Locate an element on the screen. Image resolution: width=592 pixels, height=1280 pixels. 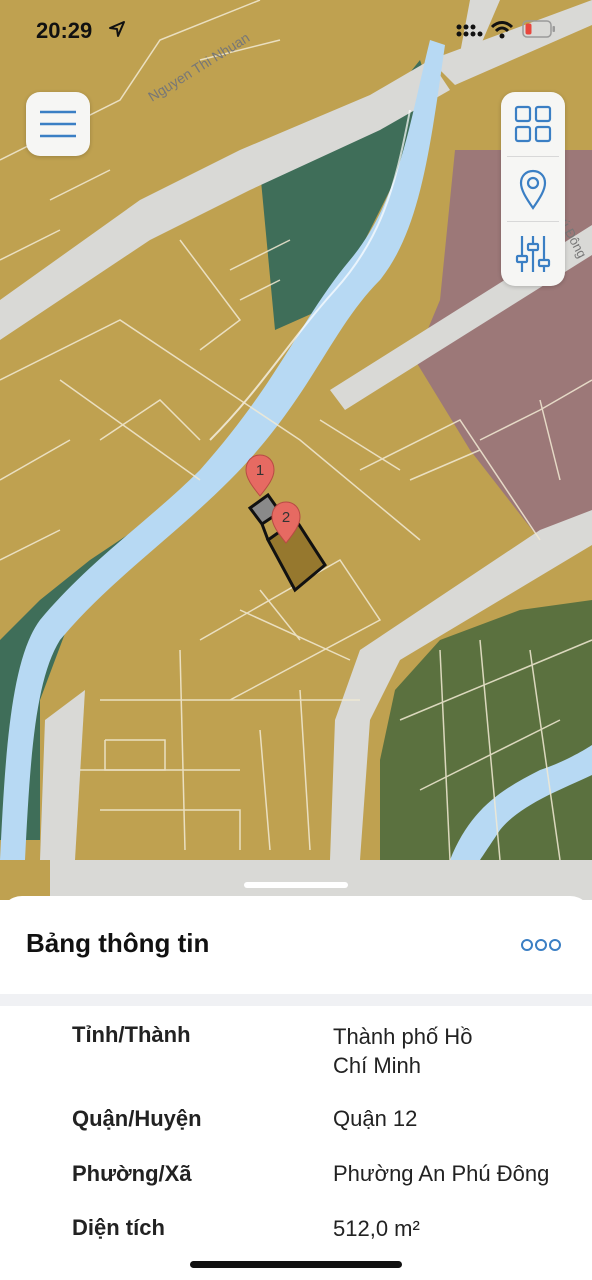
ward-value: Phường An Phú Đông is located at coordinates (441, 1173).